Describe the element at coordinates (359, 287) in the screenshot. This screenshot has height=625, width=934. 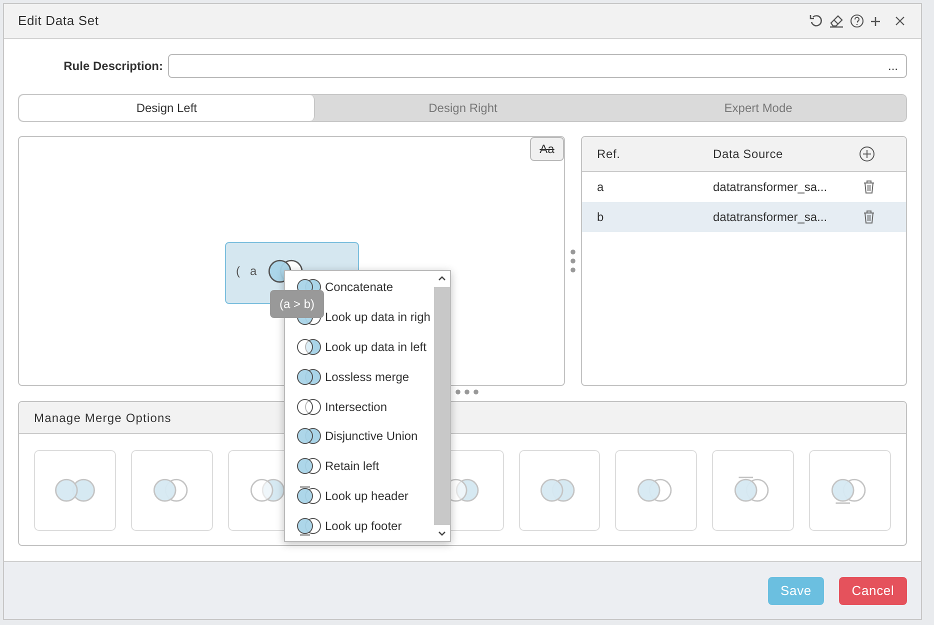
I see `menu-item-label: Concatenate` at that location.